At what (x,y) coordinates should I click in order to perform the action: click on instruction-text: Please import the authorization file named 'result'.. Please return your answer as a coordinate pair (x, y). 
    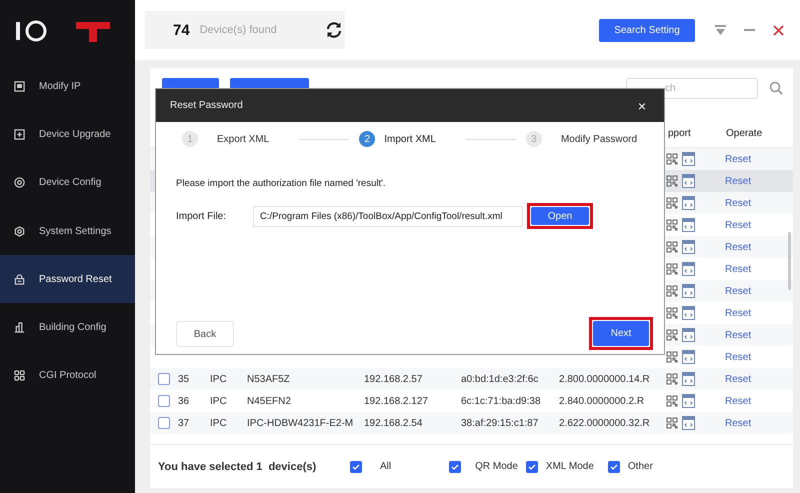
    Looking at the image, I should click on (281, 183).